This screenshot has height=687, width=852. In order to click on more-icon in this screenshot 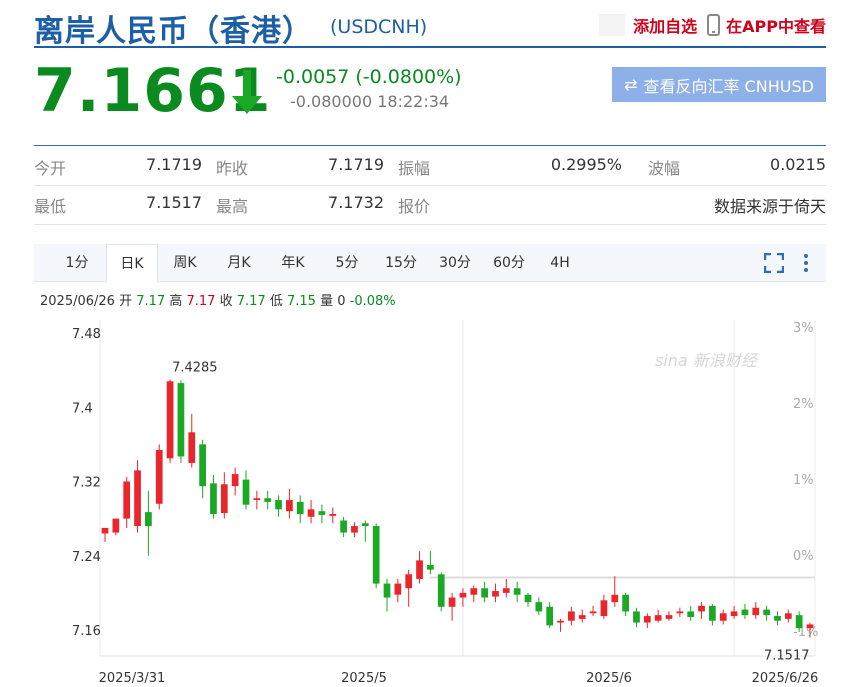, I will do `click(806, 263)`.